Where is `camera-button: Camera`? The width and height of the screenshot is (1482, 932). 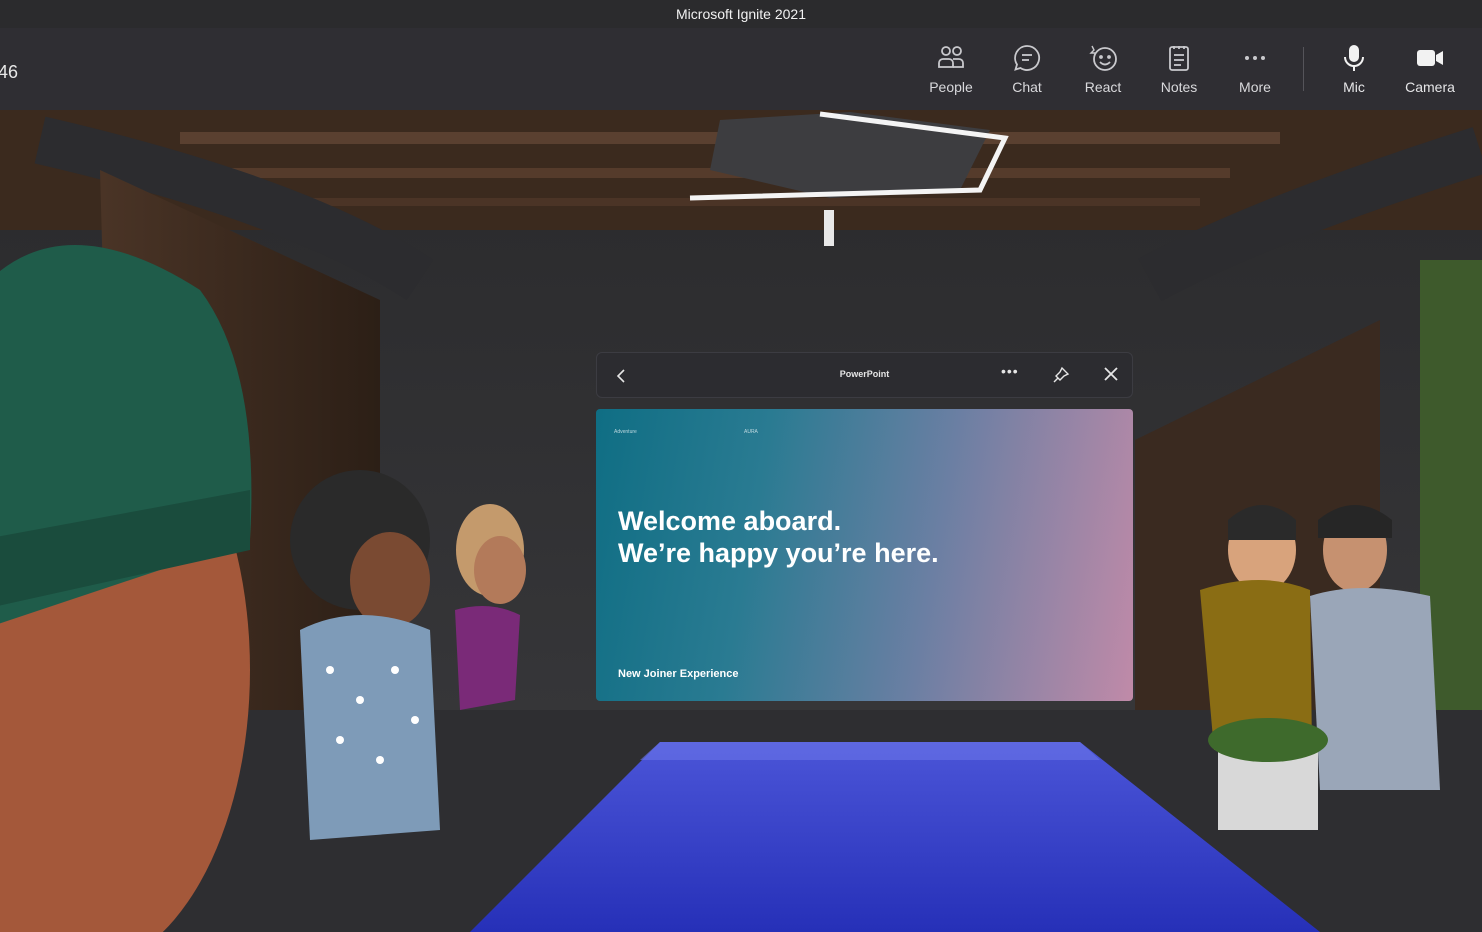 camera-button: Camera is located at coordinates (1430, 69).